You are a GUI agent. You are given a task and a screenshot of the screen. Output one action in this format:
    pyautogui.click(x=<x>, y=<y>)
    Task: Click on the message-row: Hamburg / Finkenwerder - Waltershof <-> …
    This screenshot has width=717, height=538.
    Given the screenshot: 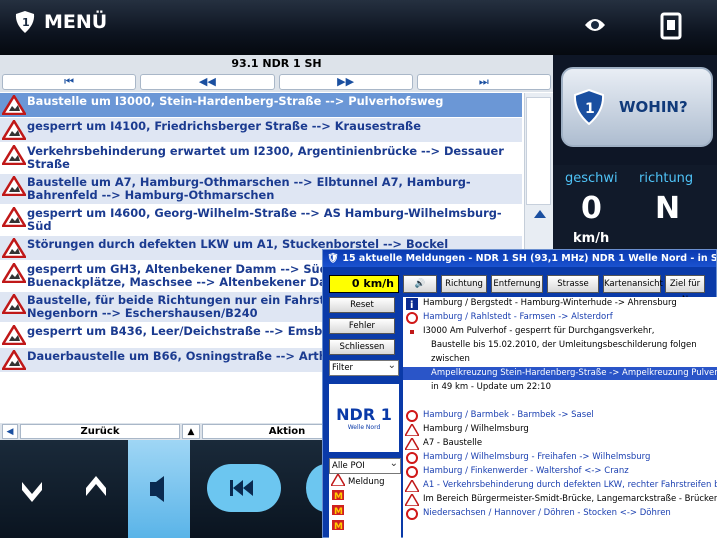 What is the action you would take?
    pyautogui.click(x=560, y=471)
    